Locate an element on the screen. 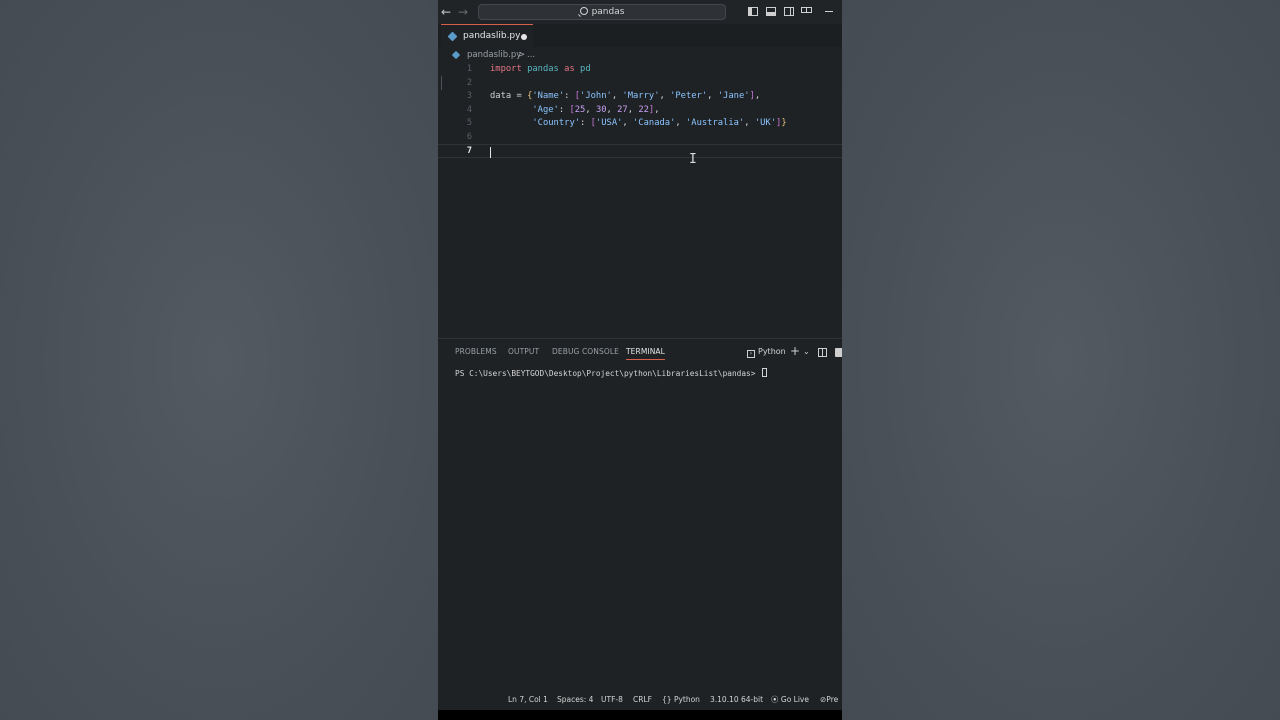  token-number: 27 is located at coordinates (622, 109).